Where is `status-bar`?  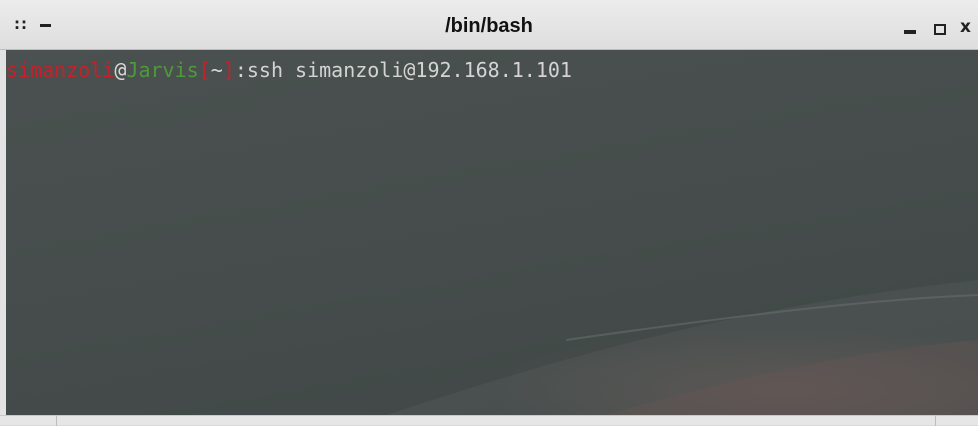
status-bar is located at coordinates (489, 420).